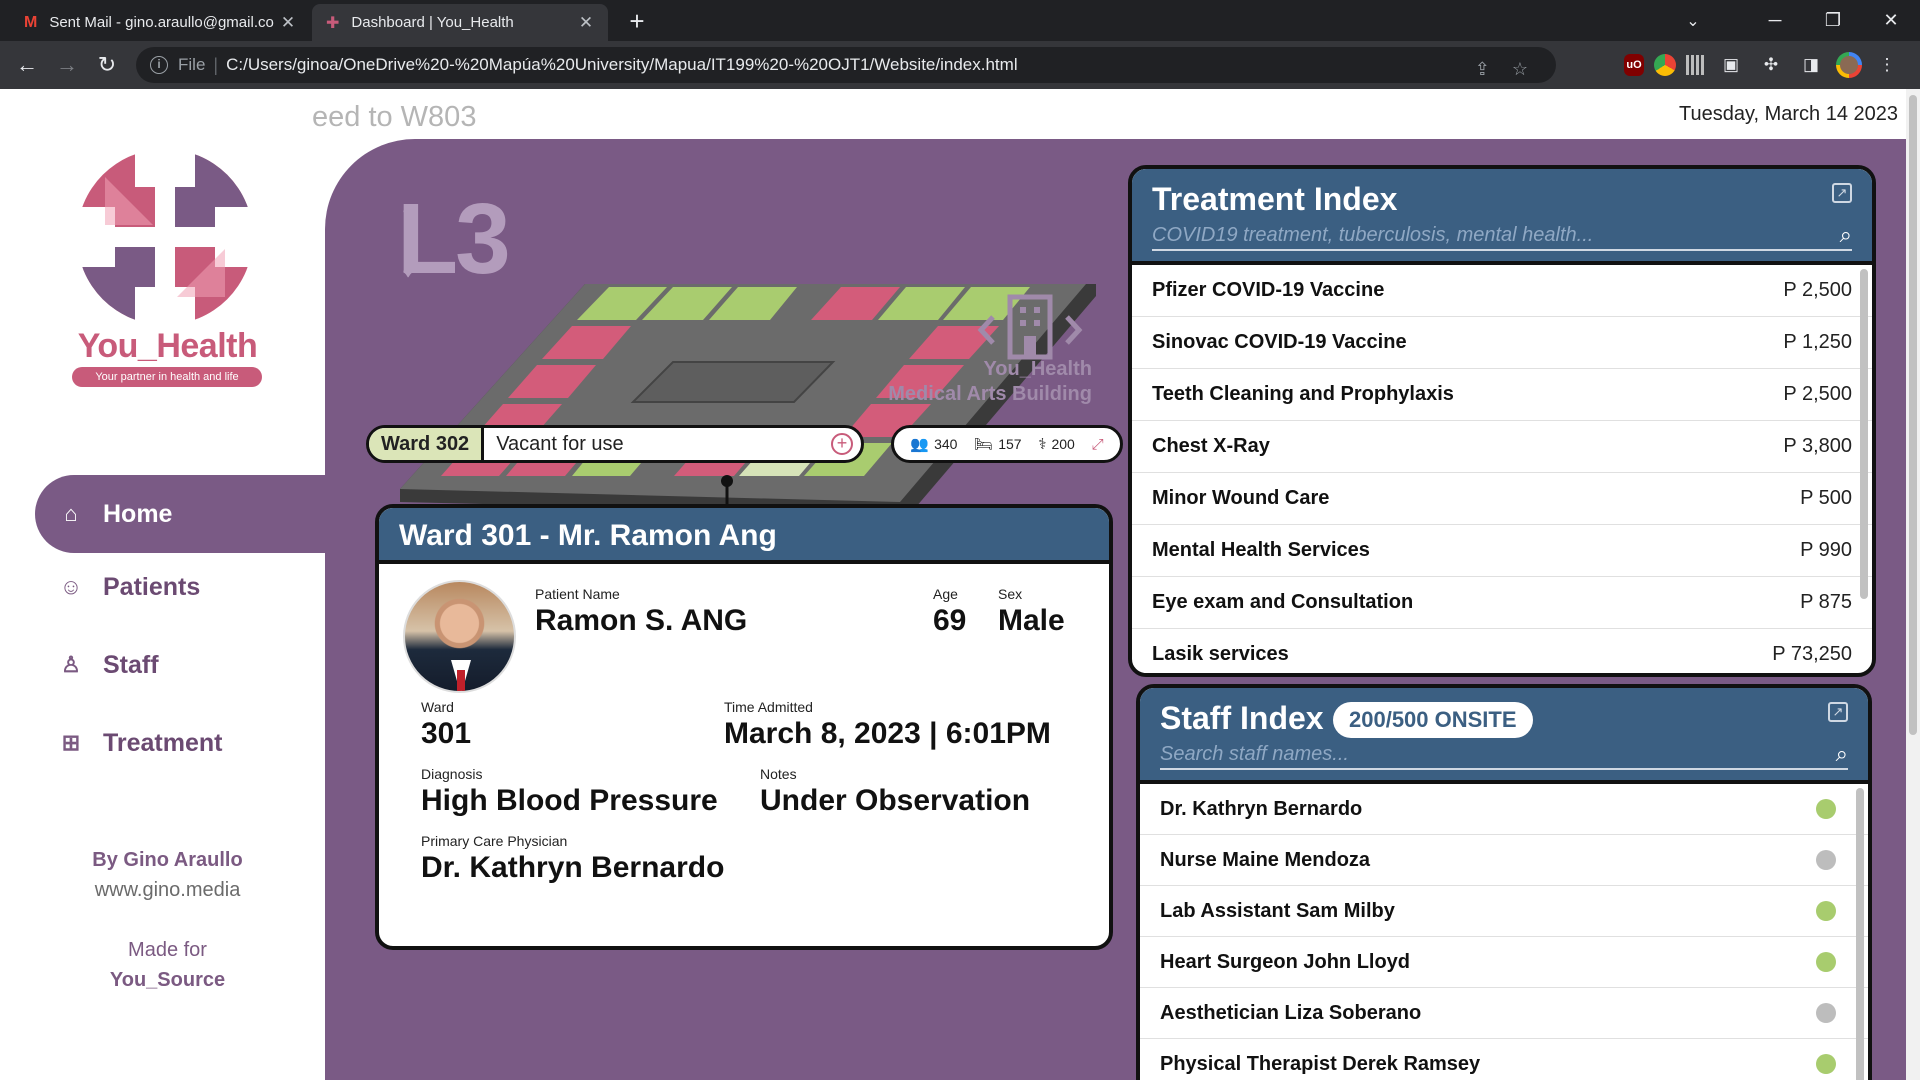  What do you see at coordinates (163, 742) in the screenshot?
I see `nav-item-label: Treatment` at bounding box center [163, 742].